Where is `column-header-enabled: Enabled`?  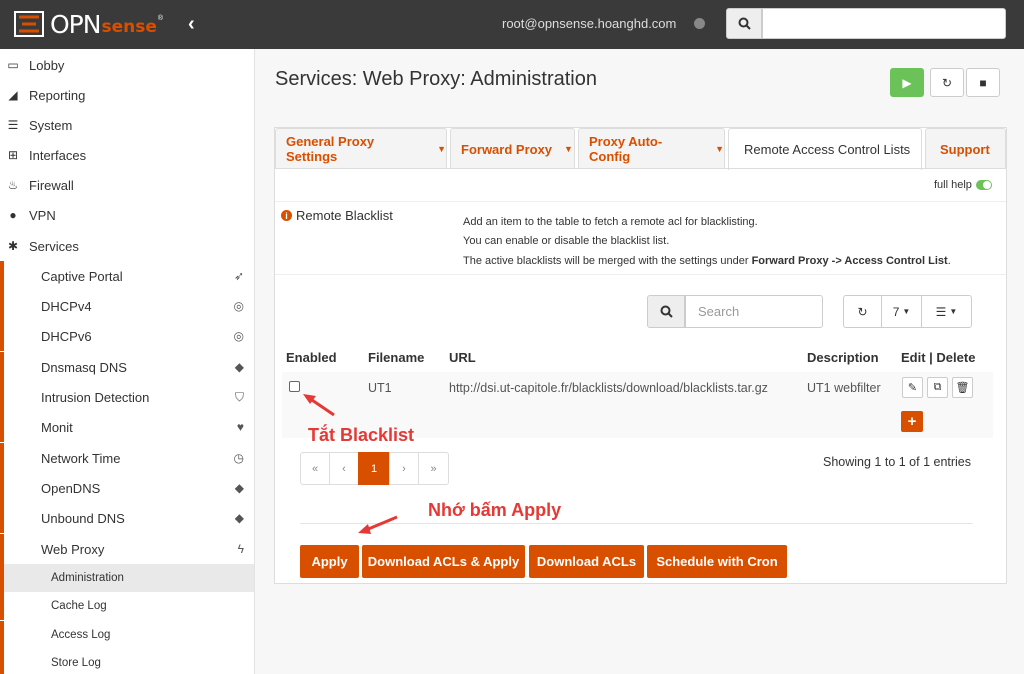
column-header-enabled: Enabled is located at coordinates (311, 357).